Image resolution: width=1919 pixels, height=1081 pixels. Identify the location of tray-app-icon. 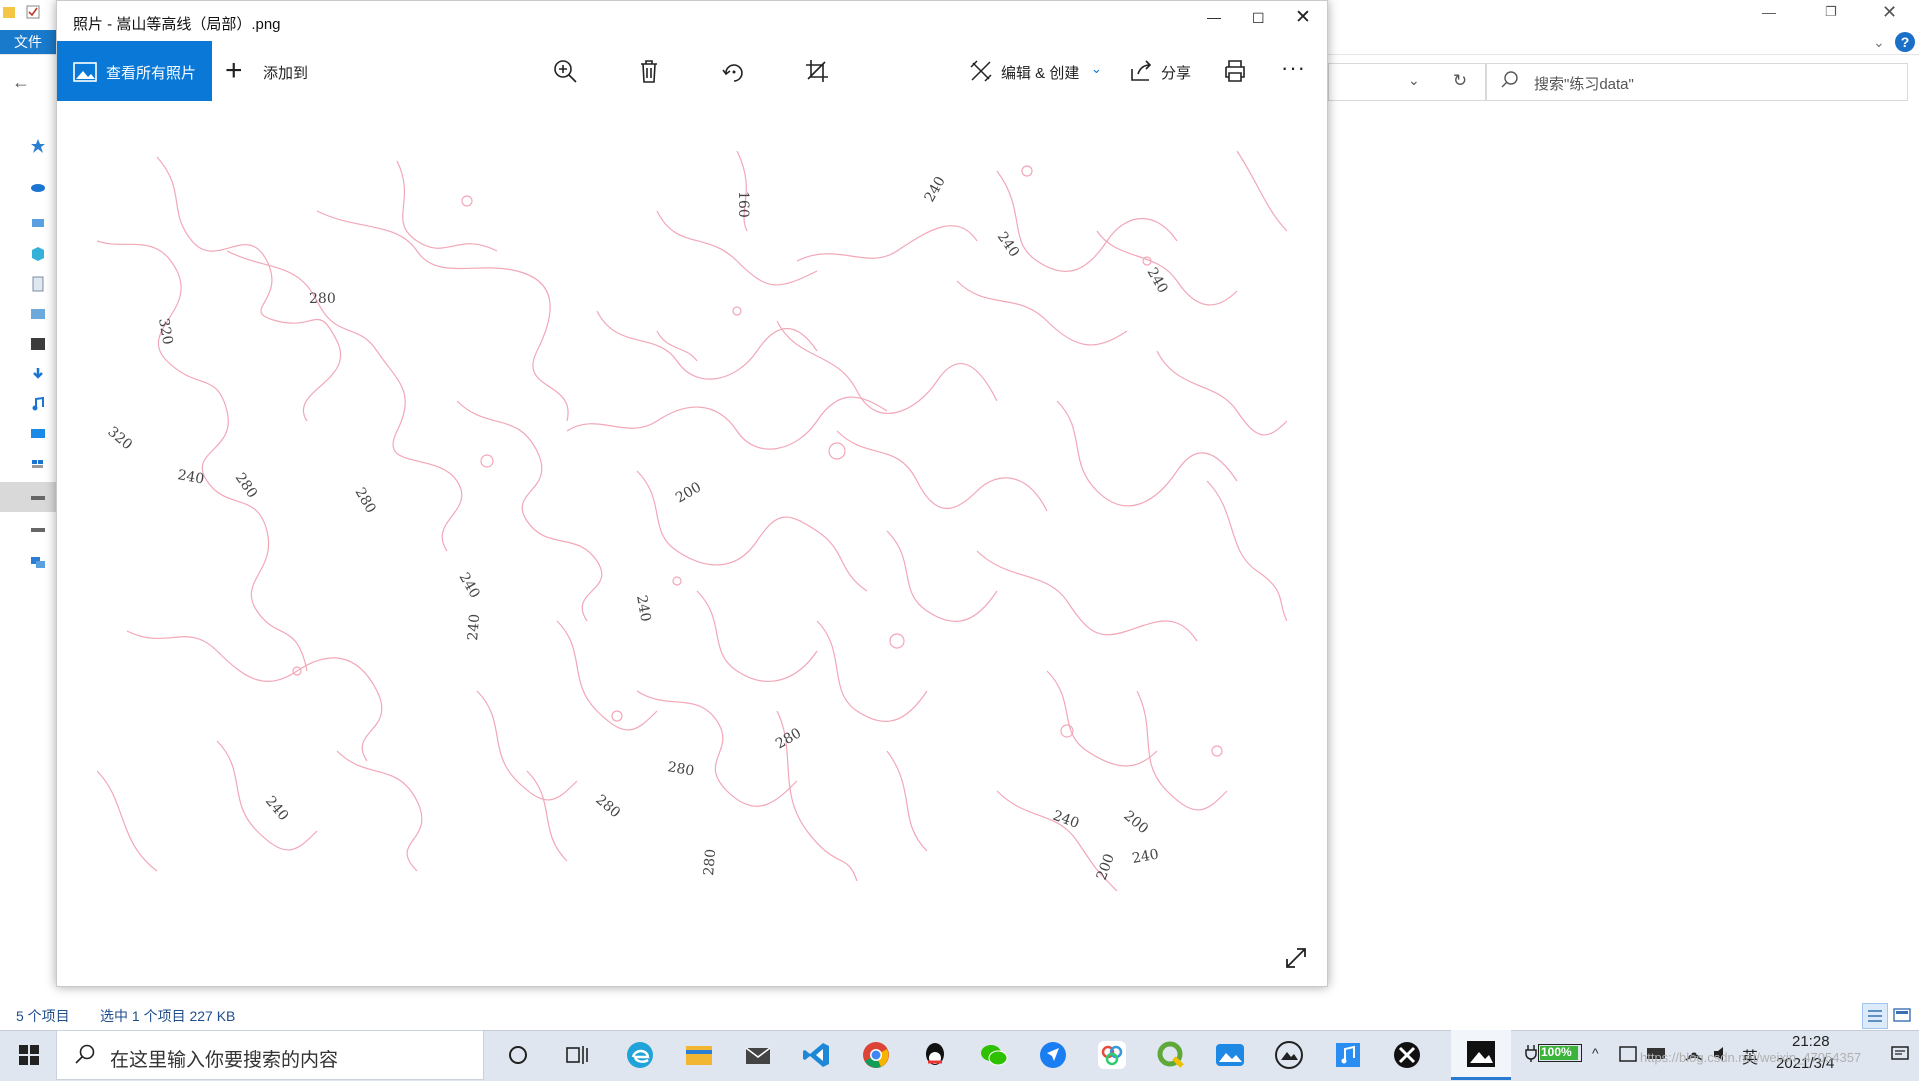
(1628, 1054).